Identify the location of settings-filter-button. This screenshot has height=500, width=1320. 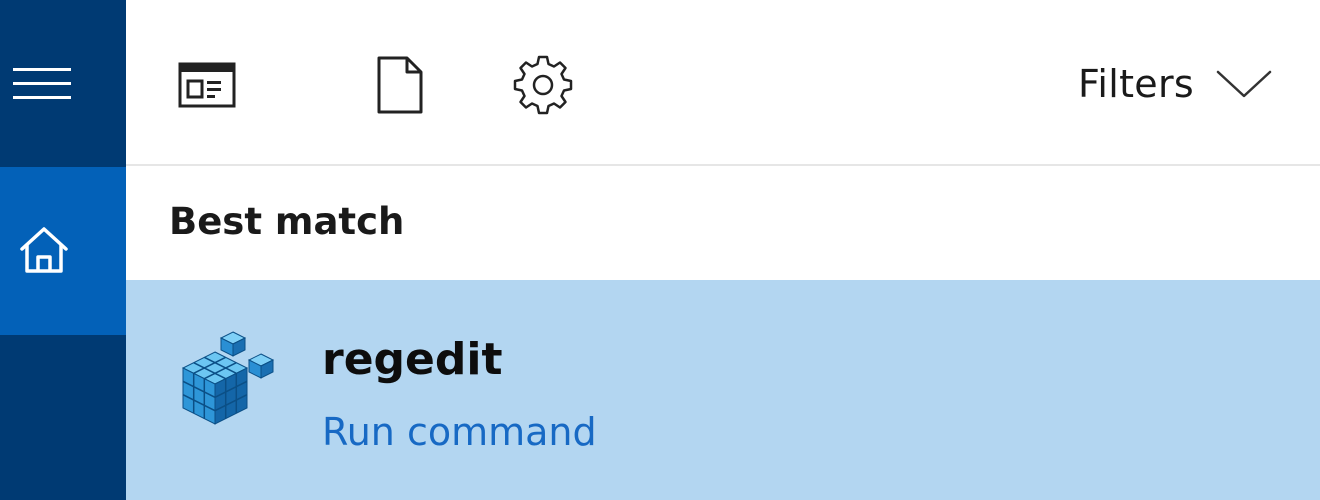
(543, 85).